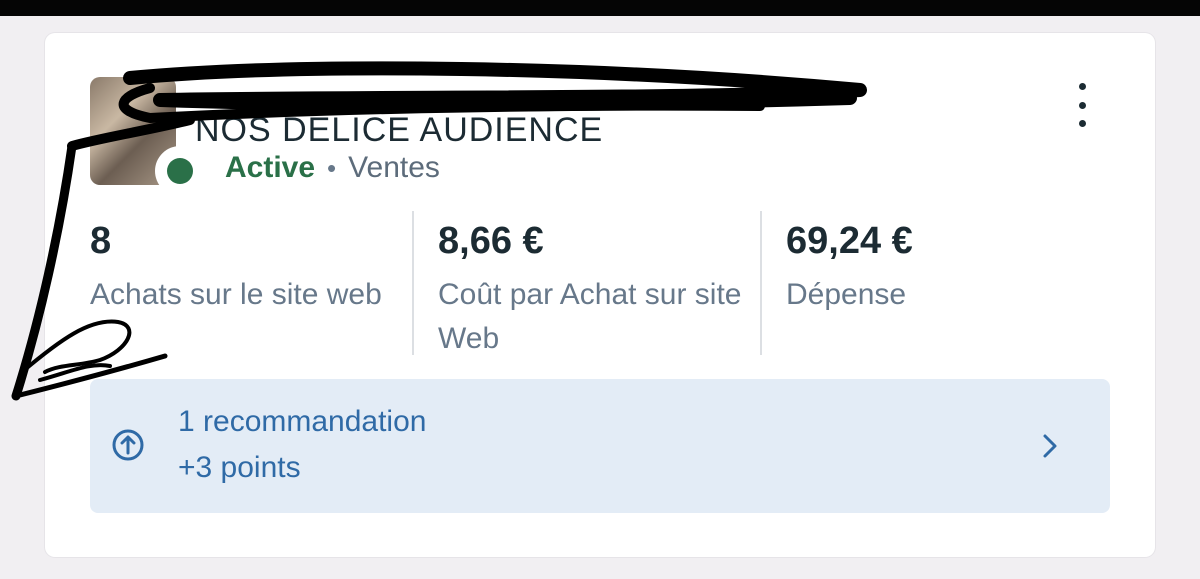 Image resolution: width=1200 pixels, height=579 pixels. I want to click on metric-purchases: 8 Achats sur le site web, so click(250, 294).